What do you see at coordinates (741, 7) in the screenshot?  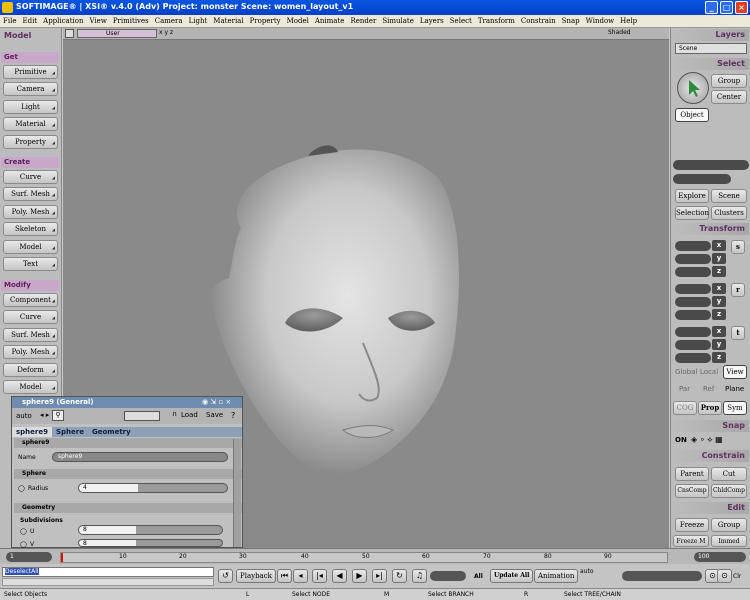 I see `close-button: ×` at bounding box center [741, 7].